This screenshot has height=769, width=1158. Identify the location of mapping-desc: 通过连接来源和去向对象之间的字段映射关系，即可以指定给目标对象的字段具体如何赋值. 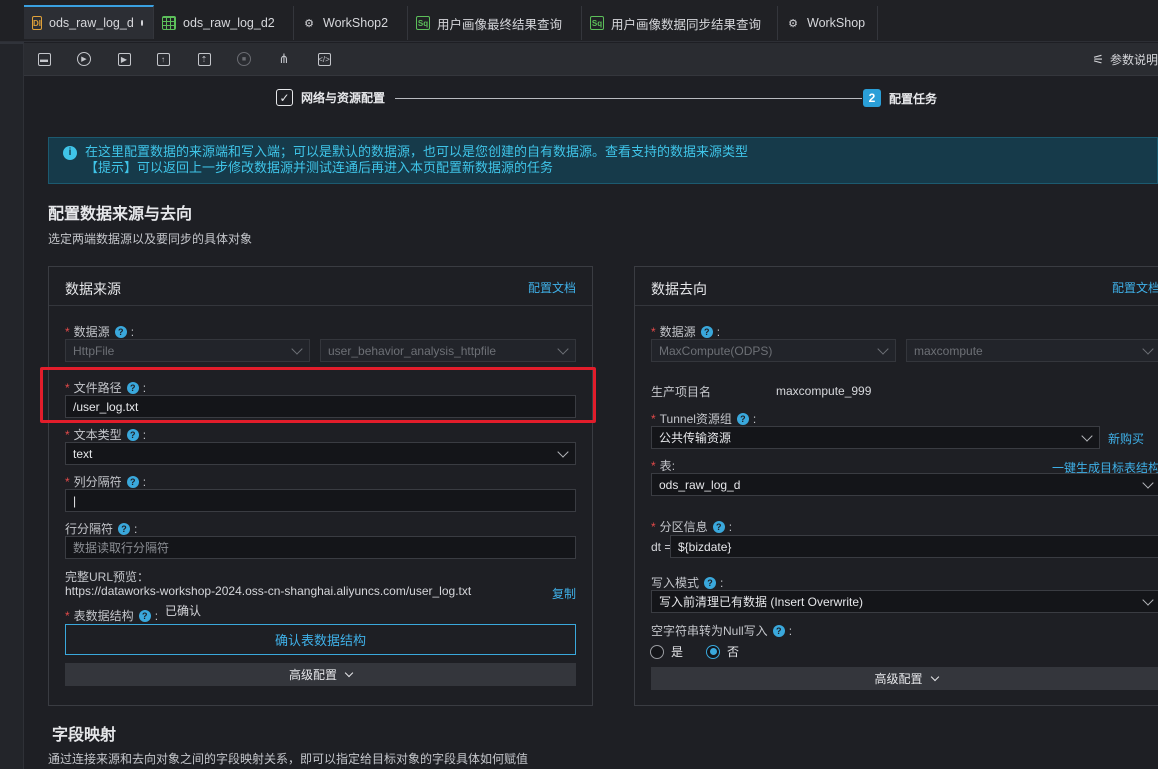
(288, 759).